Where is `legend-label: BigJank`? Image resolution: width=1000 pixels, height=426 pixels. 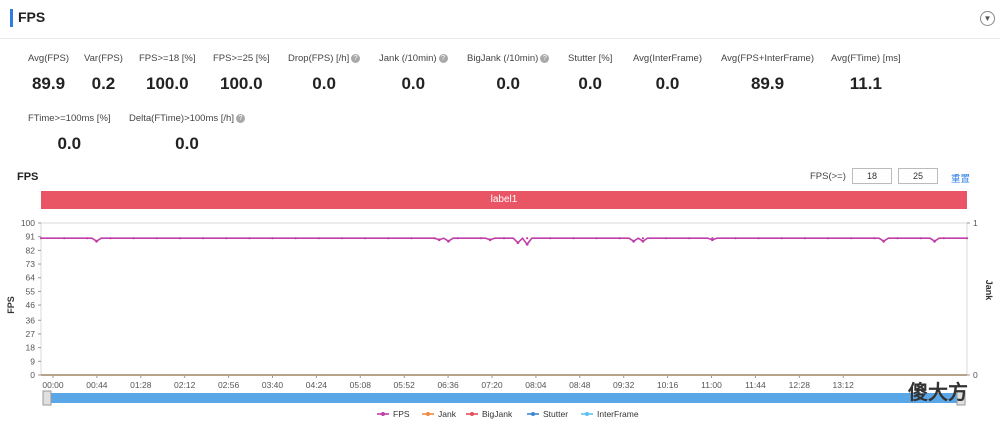
legend-label: BigJank is located at coordinates (497, 414).